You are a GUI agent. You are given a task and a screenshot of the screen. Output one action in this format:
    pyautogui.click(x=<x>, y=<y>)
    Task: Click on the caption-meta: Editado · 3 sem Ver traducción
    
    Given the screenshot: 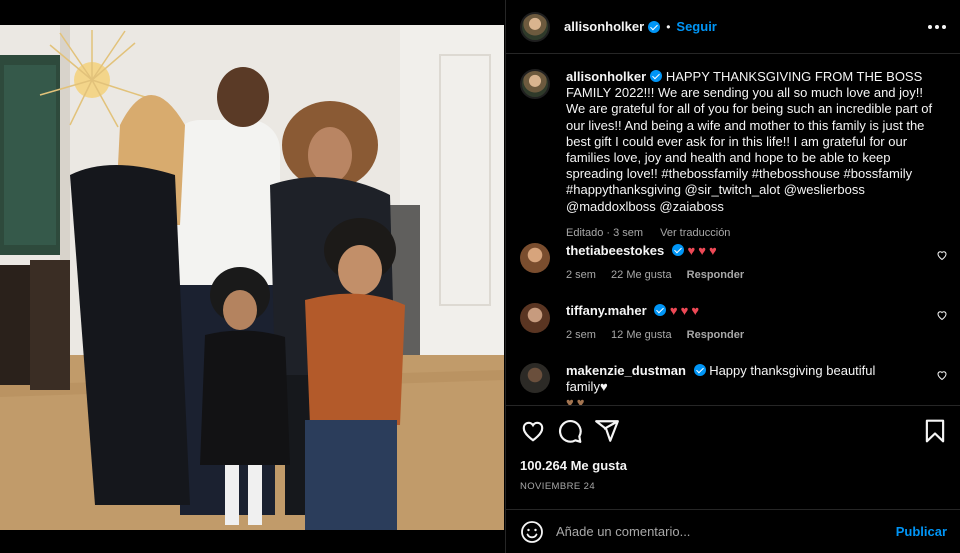 What is the action you would take?
    pyautogui.click(x=752, y=233)
    